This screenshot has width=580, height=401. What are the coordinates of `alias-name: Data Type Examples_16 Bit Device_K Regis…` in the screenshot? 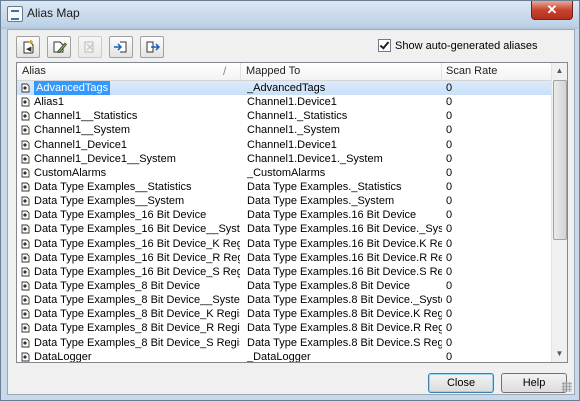 It's located at (137, 243).